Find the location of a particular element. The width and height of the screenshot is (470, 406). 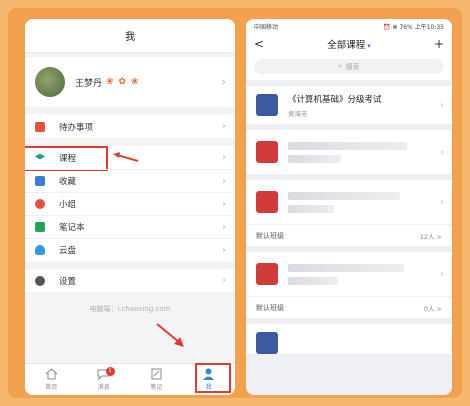

menu-item-label: 收藏 is located at coordinates (68, 182).